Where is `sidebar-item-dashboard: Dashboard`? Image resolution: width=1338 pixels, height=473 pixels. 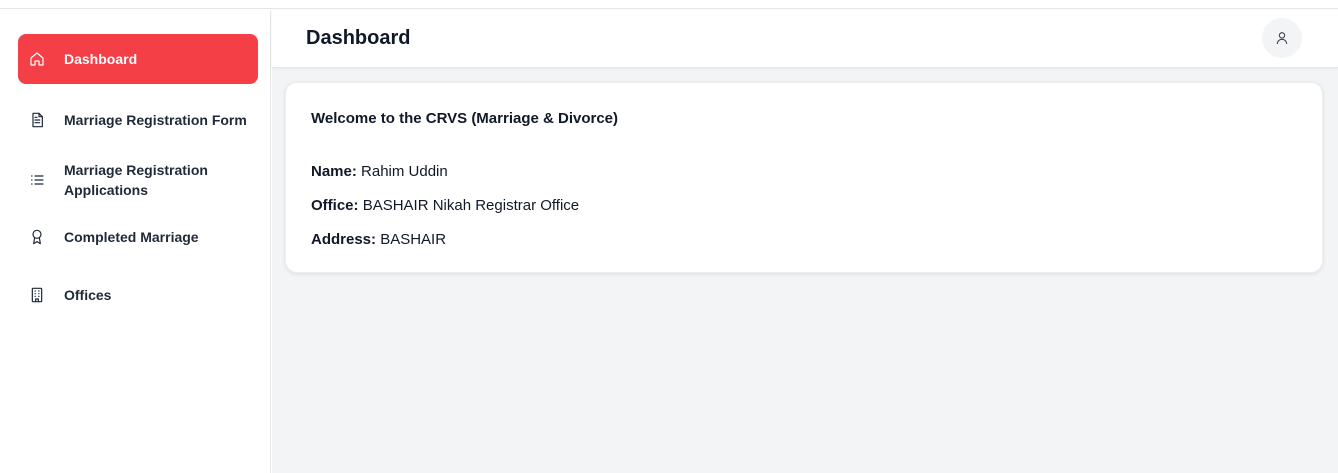
sidebar-item-dashboard: Dashboard is located at coordinates (138, 59).